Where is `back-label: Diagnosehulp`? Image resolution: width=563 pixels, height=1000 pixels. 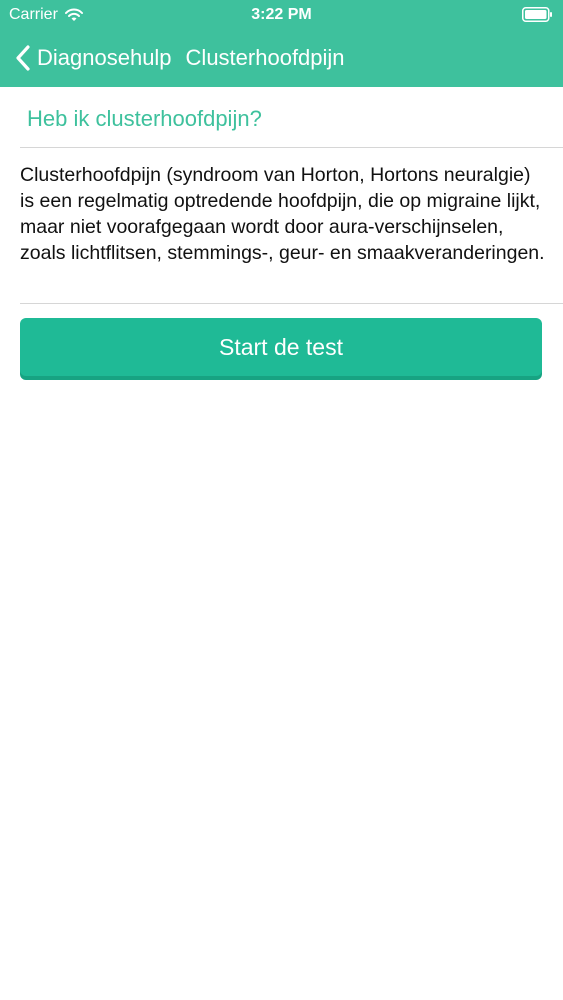
back-label: Diagnosehulp is located at coordinates (104, 57).